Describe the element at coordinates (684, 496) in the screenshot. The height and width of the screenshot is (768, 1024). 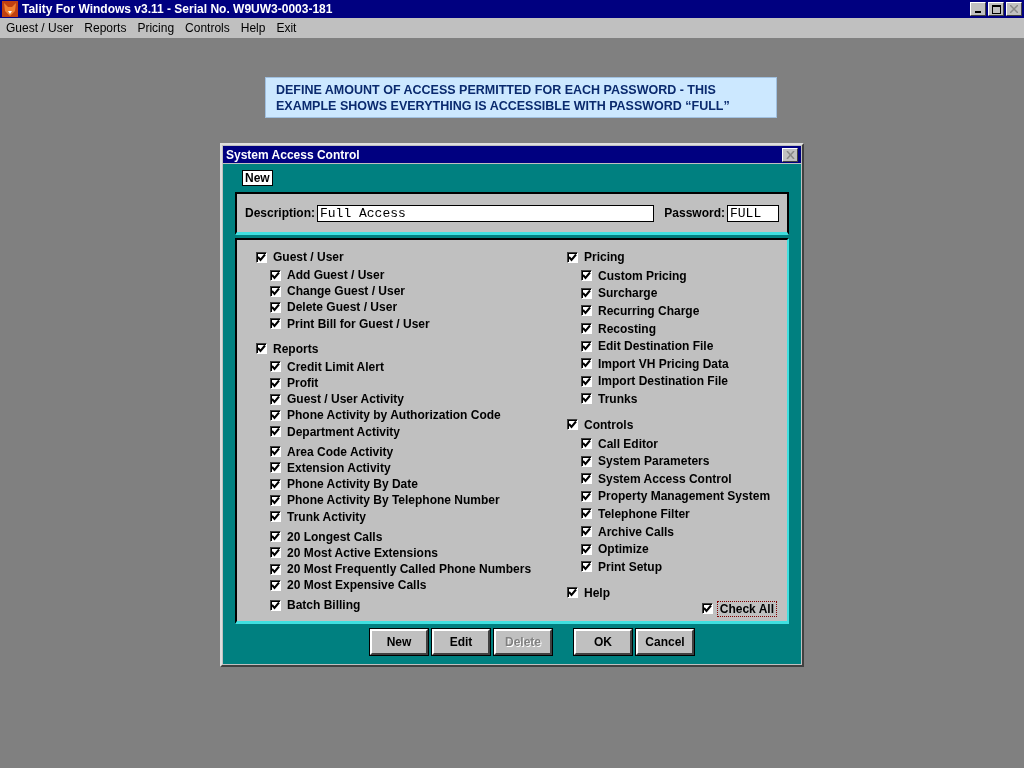
I see `checkbox-label: Property Management System` at that location.